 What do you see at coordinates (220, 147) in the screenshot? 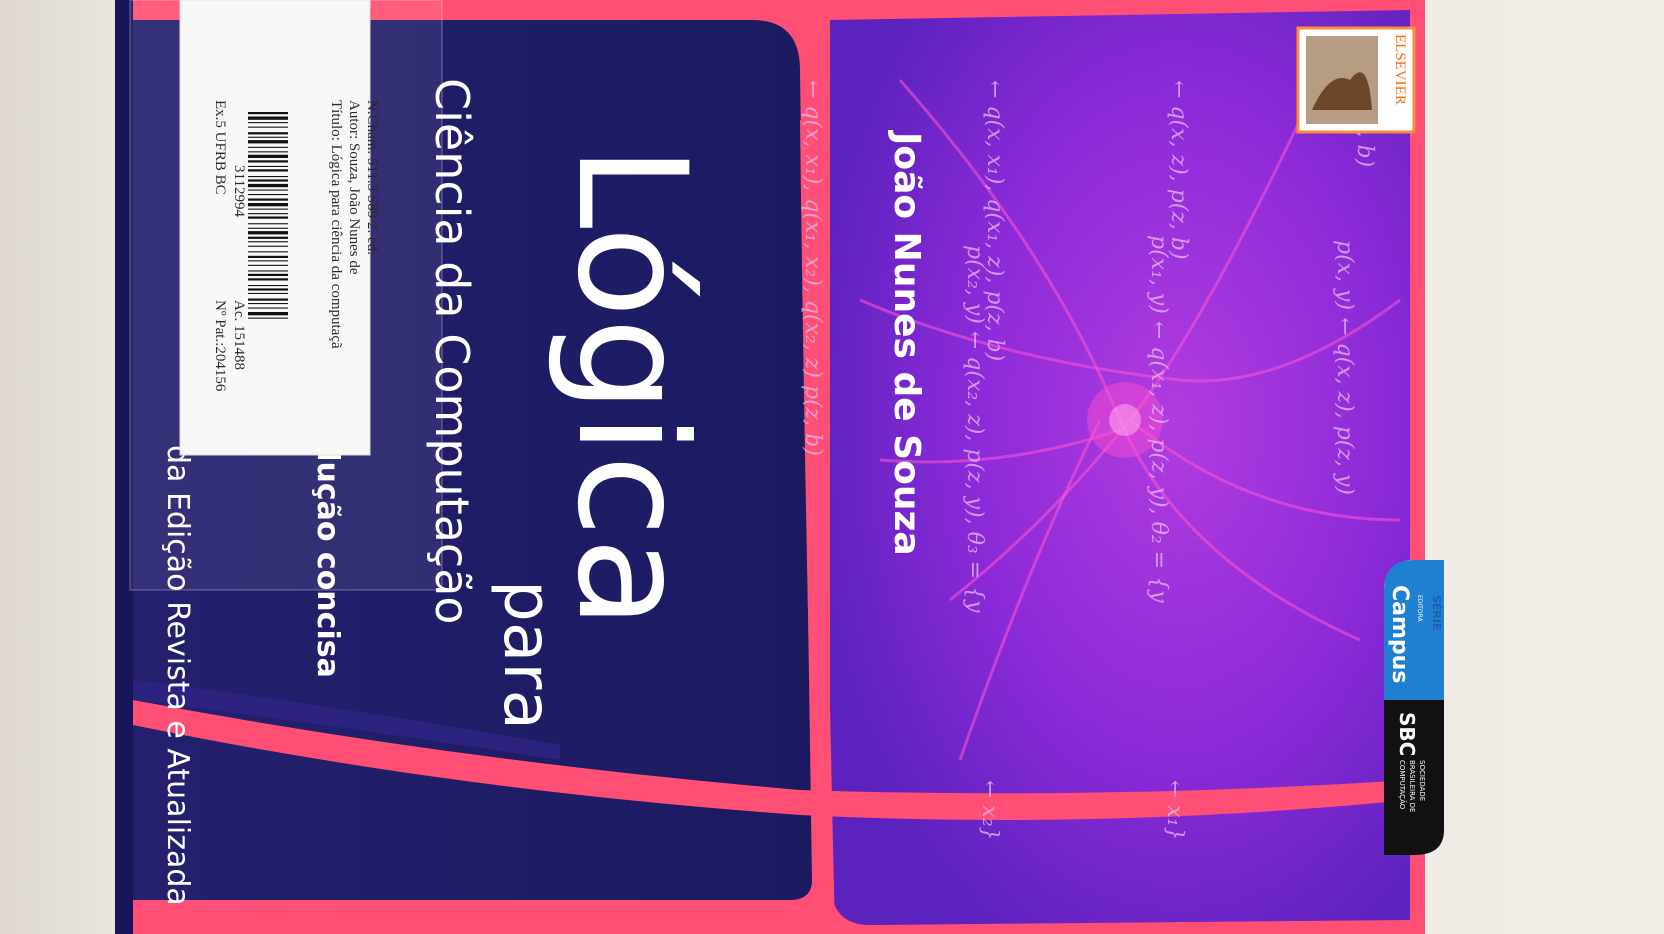
I see `label-line-4a: Ex.5 UFRB BC` at bounding box center [220, 147].